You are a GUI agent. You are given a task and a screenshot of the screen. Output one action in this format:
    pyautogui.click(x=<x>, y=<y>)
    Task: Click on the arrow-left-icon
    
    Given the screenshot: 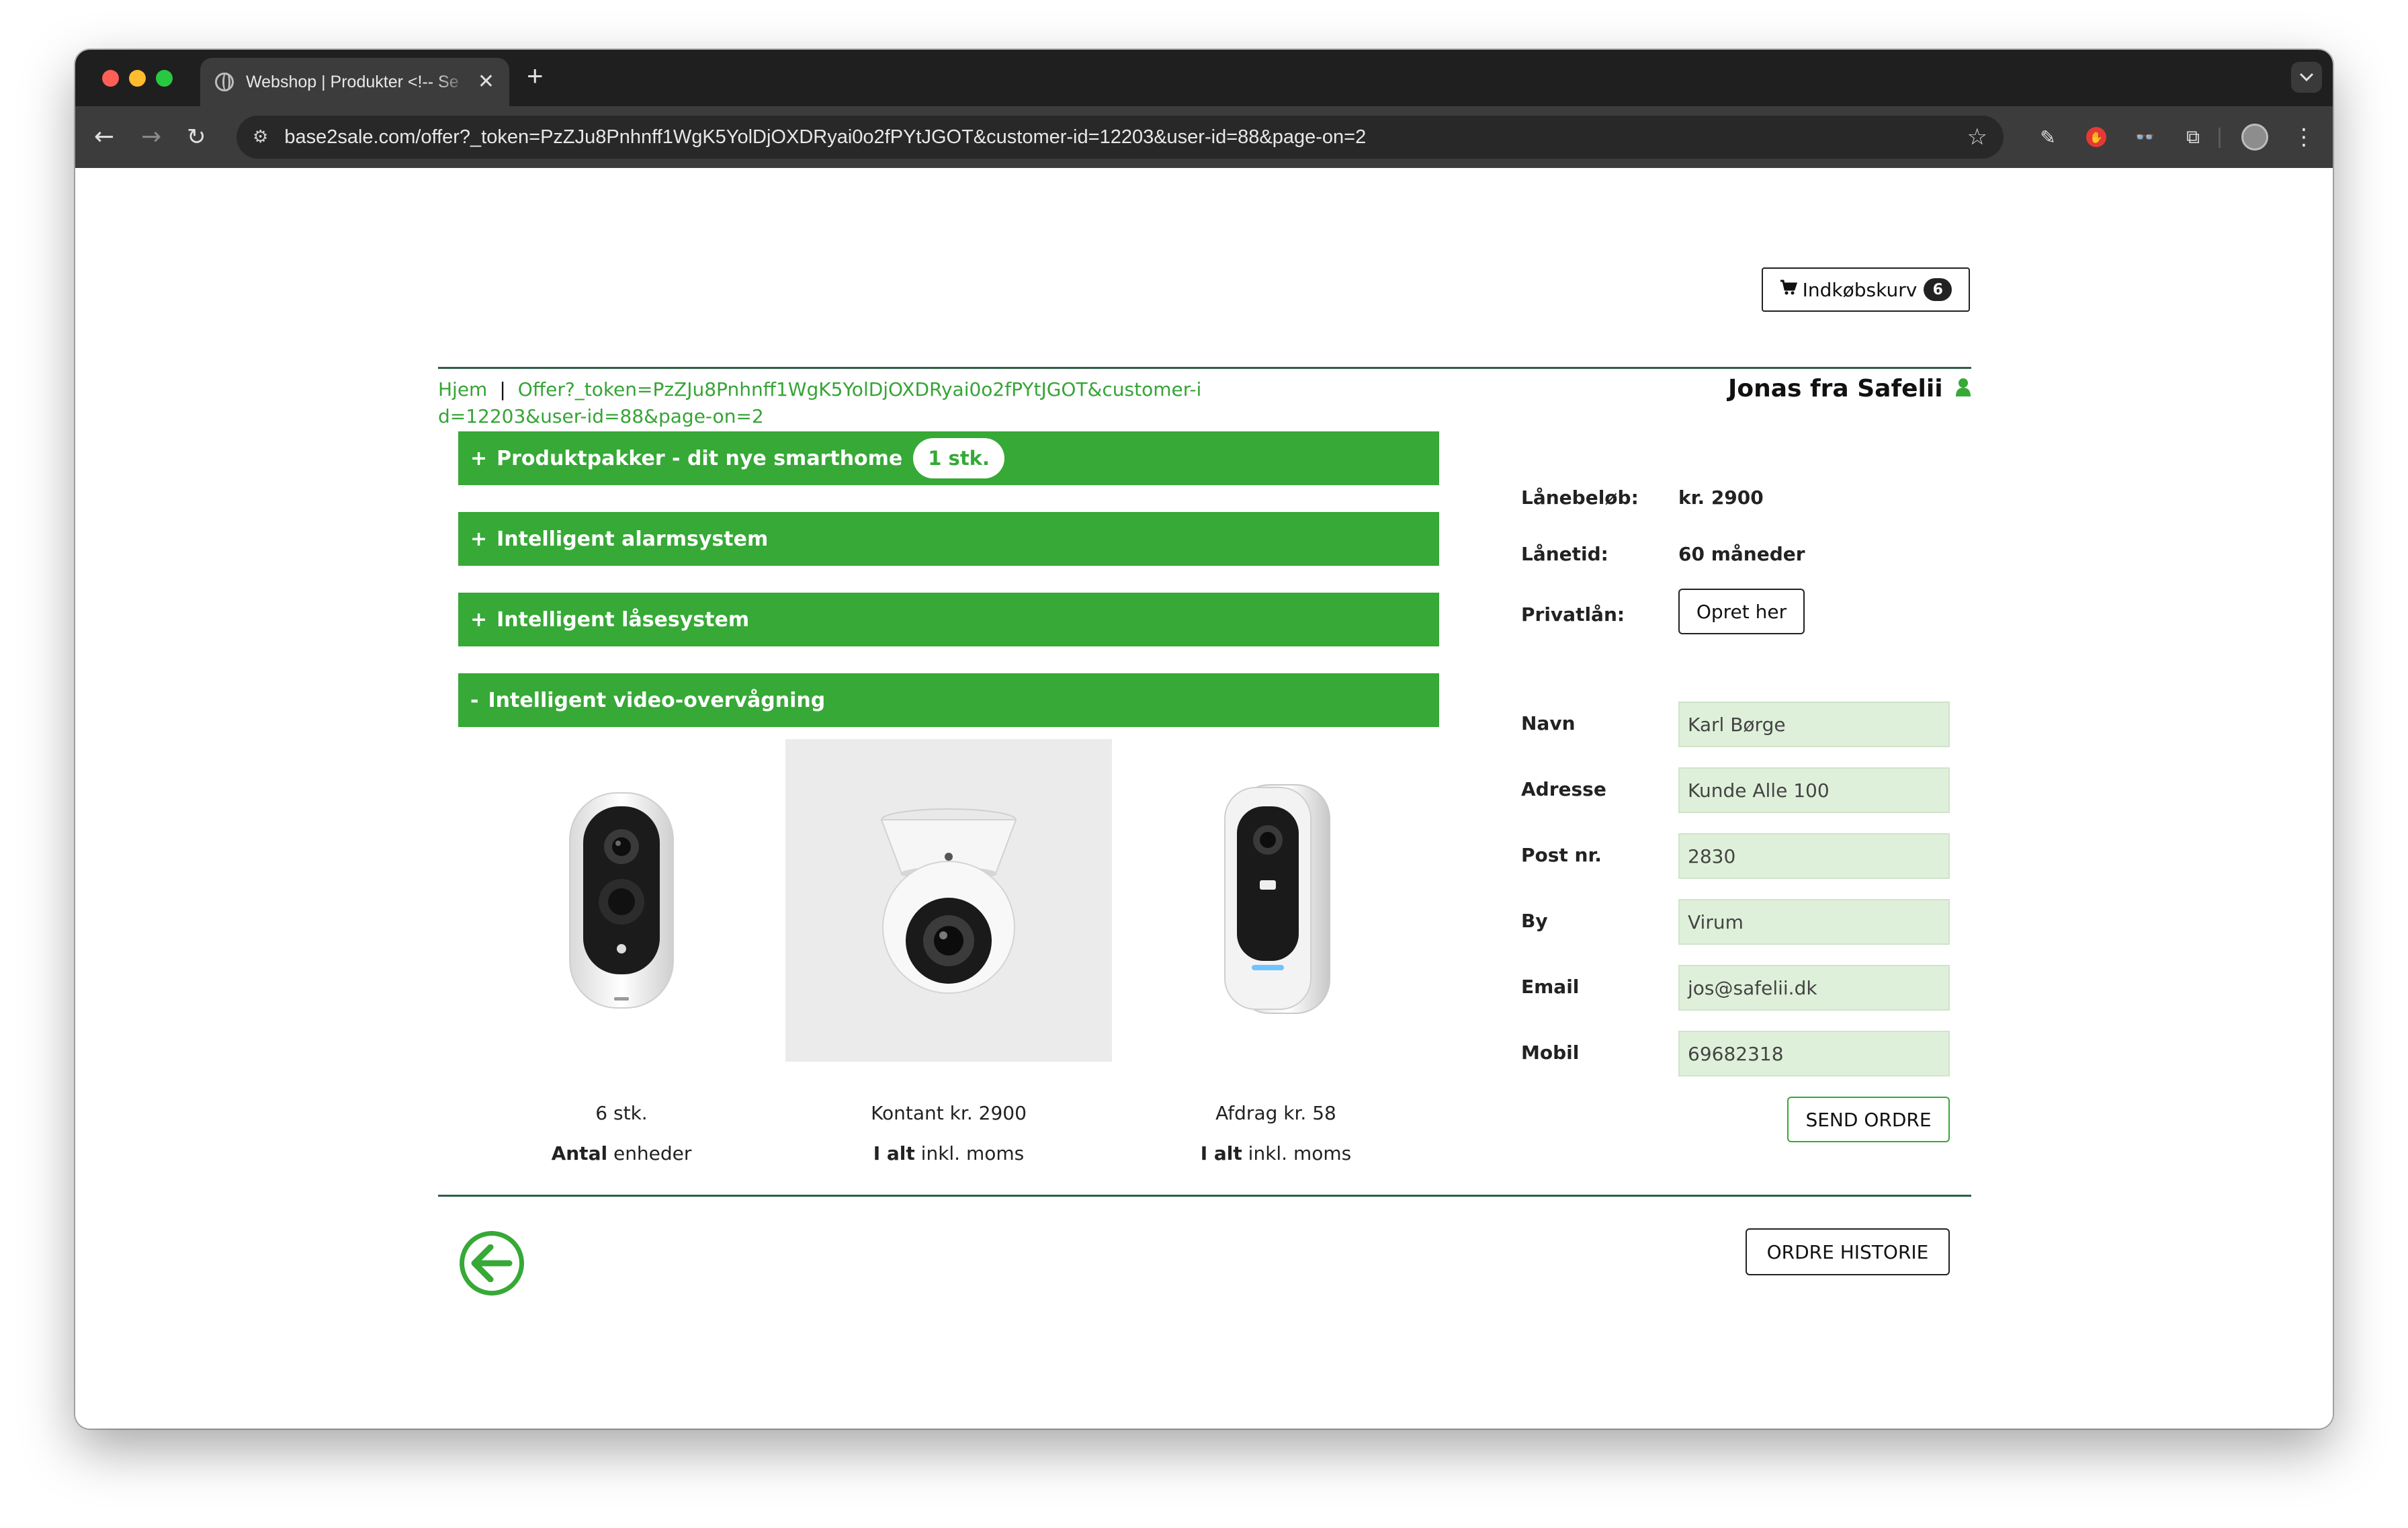 What is the action you would take?
    pyautogui.click(x=492, y=1263)
    